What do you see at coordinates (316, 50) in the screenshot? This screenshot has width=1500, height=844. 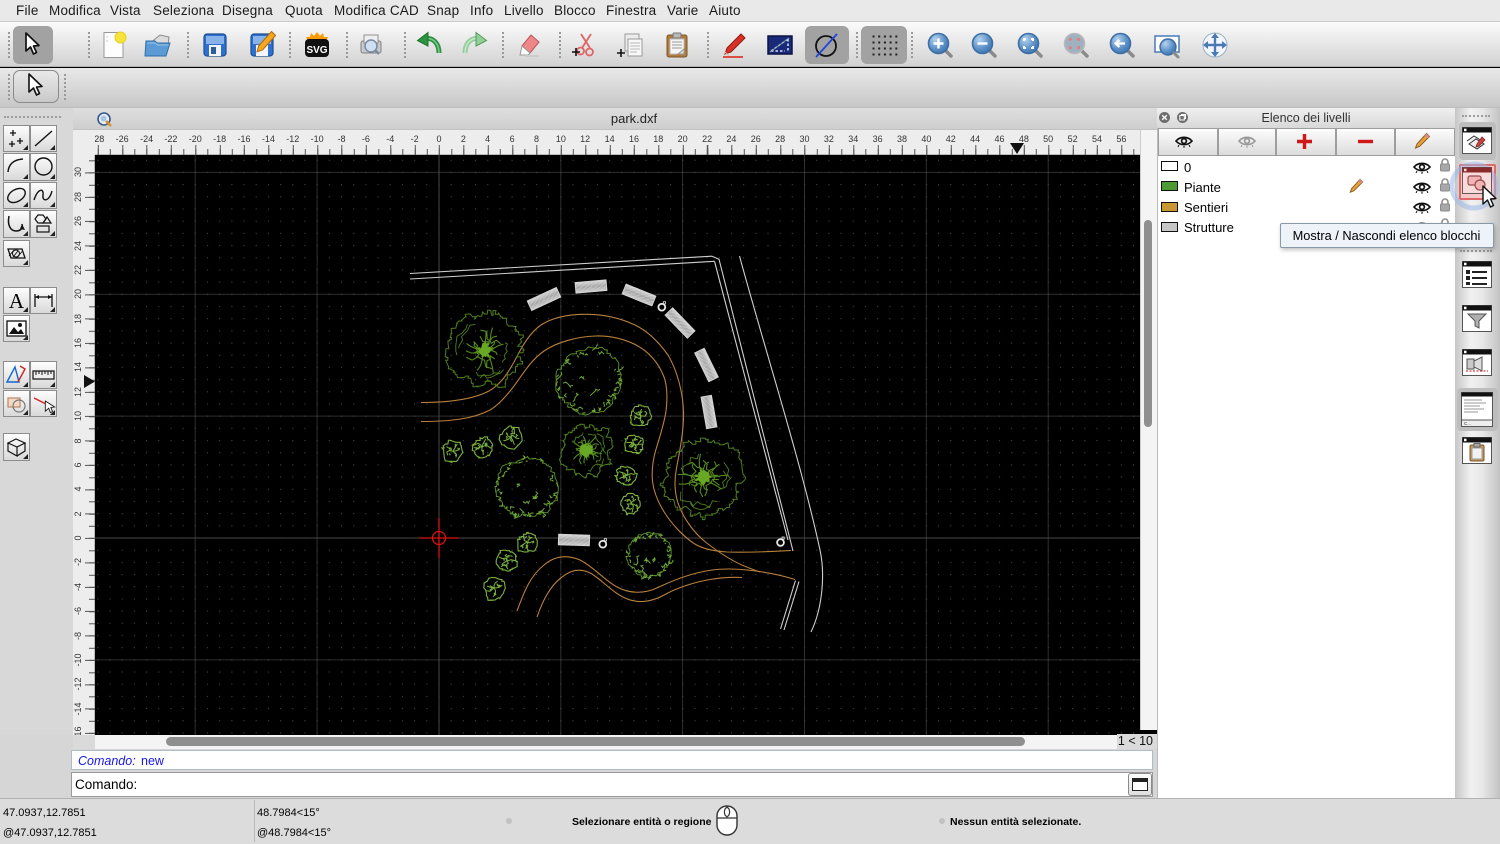 I see `svg-text: SVG` at bounding box center [316, 50].